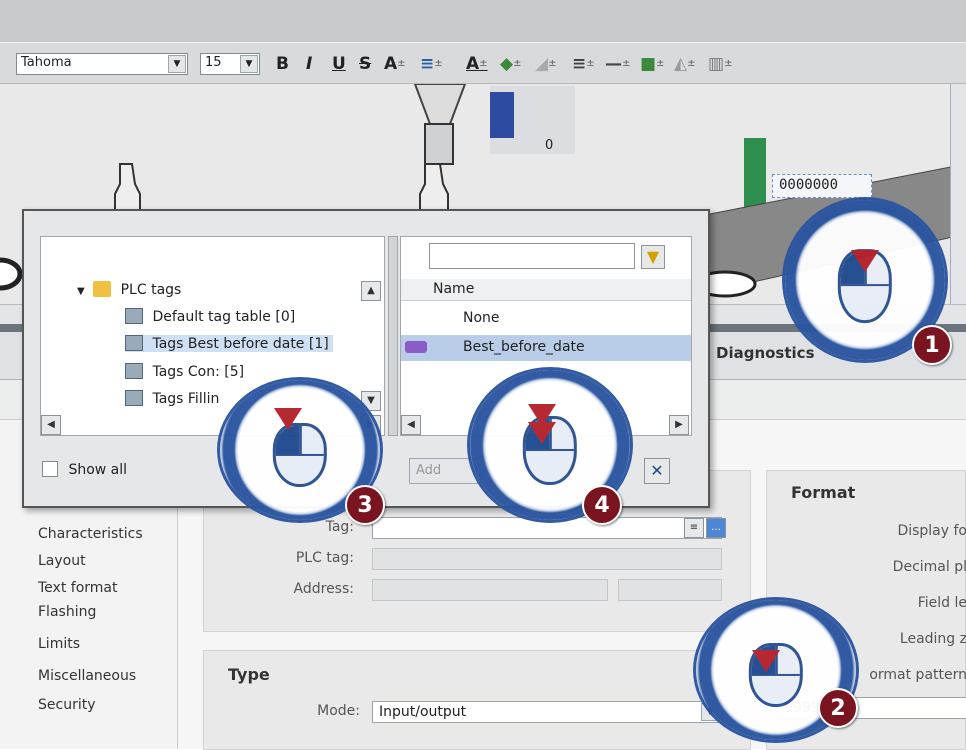 This screenshot has height=750, width=966. I want to click on tree-item-plc-tags: ▼ PLC tags, so click(129, 289).